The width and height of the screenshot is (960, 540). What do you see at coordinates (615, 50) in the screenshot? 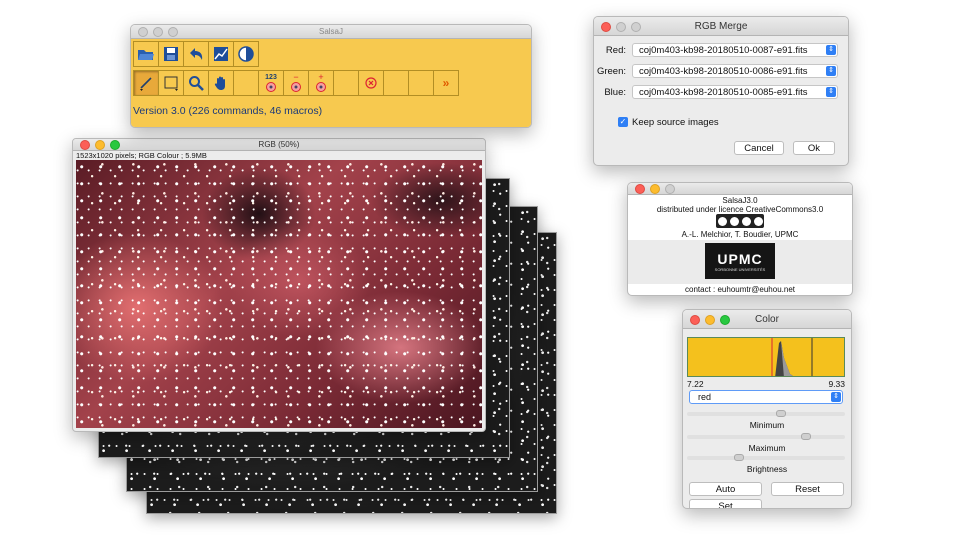
I see `red-label: Red:` at bounding box center [615, 50].